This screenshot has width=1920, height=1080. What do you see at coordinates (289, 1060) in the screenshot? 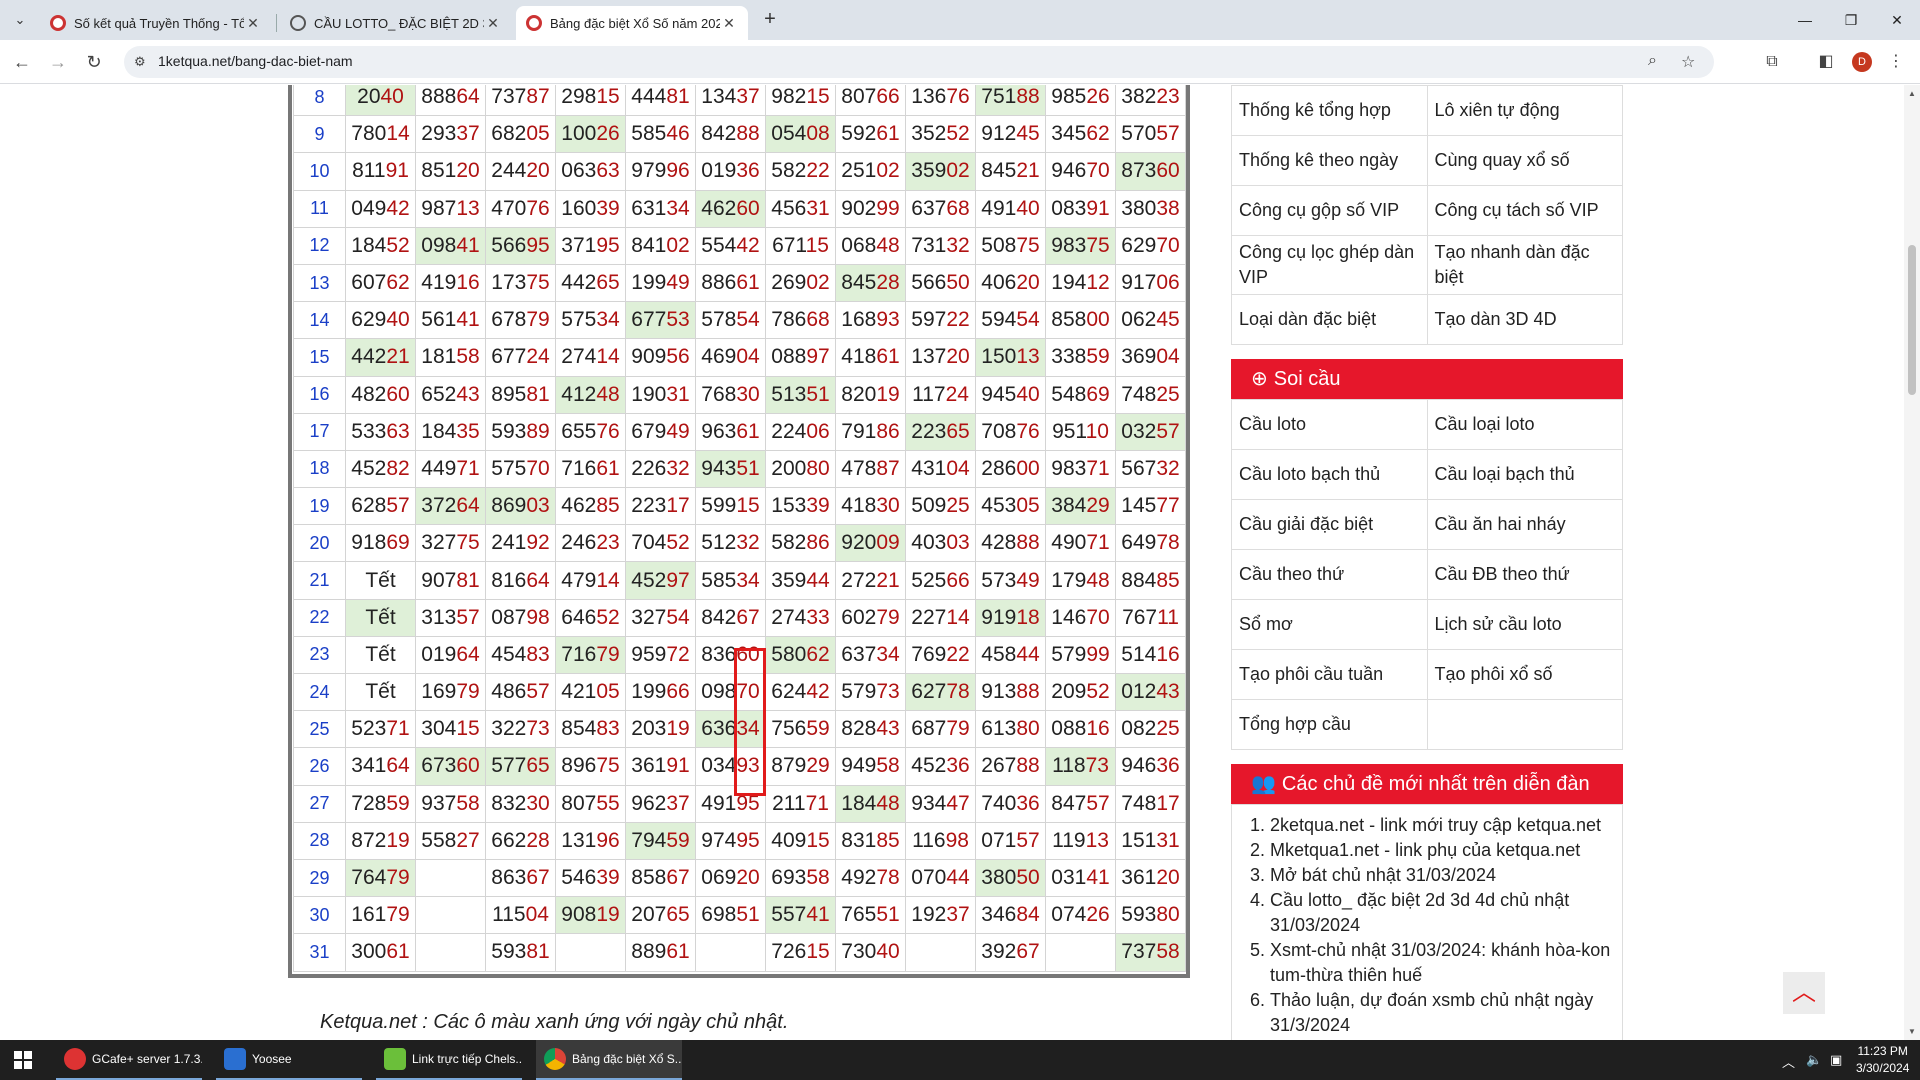
I see `taskbar-item-yoosee: Yoosee` at bounding box center [289, 1060].